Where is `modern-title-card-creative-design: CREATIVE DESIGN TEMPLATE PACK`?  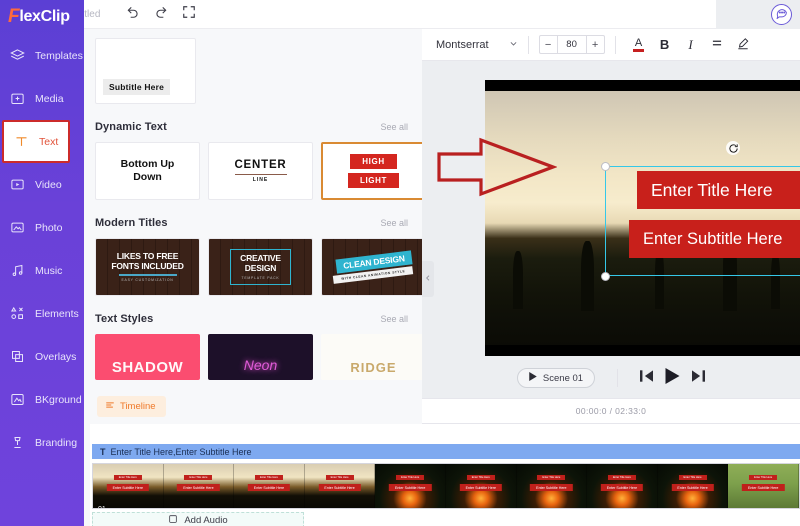 modern-title-card-creative-design: CREATIVE DESIGN TEMPLATE PACK is located at coordinates (260, 267).